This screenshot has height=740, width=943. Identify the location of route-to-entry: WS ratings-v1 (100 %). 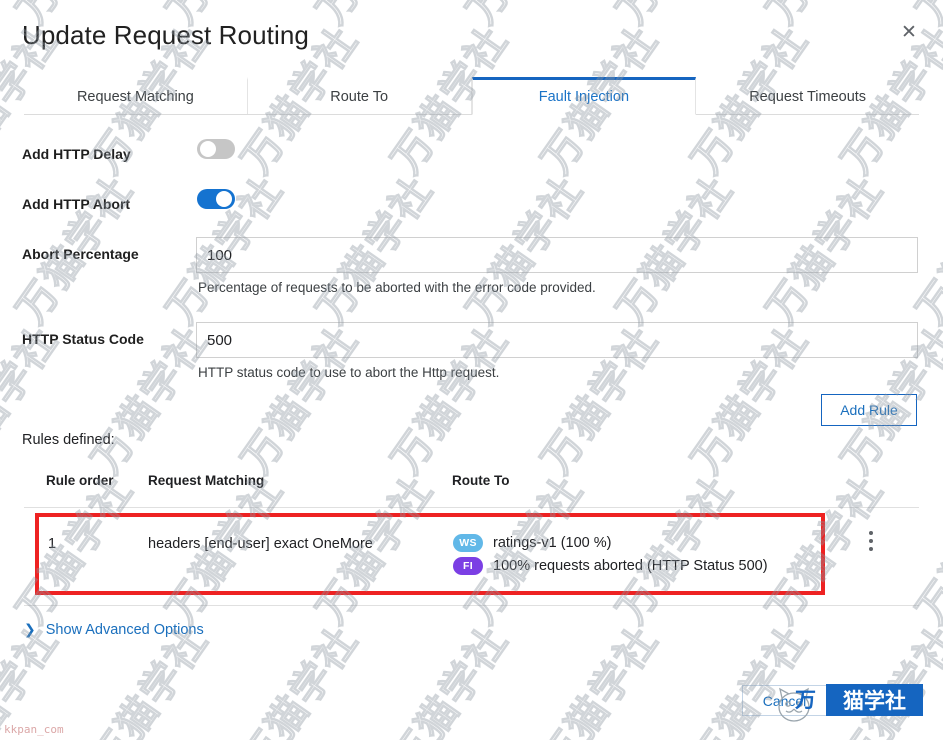
(610, 543).